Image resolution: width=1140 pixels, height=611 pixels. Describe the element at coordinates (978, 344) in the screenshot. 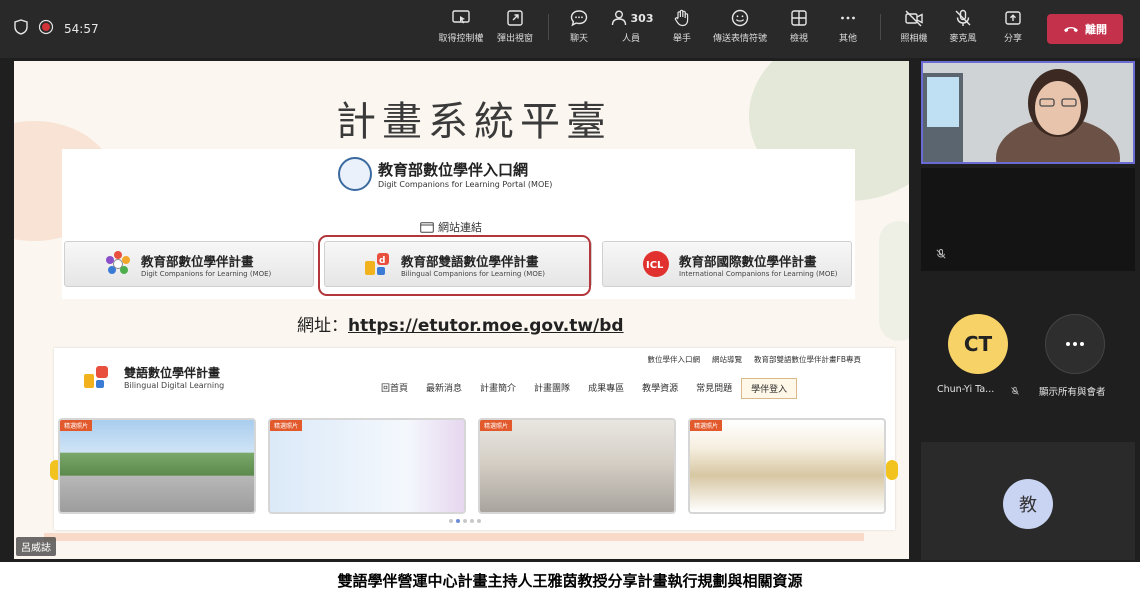

I see `participant-avatar: CT` at that location.